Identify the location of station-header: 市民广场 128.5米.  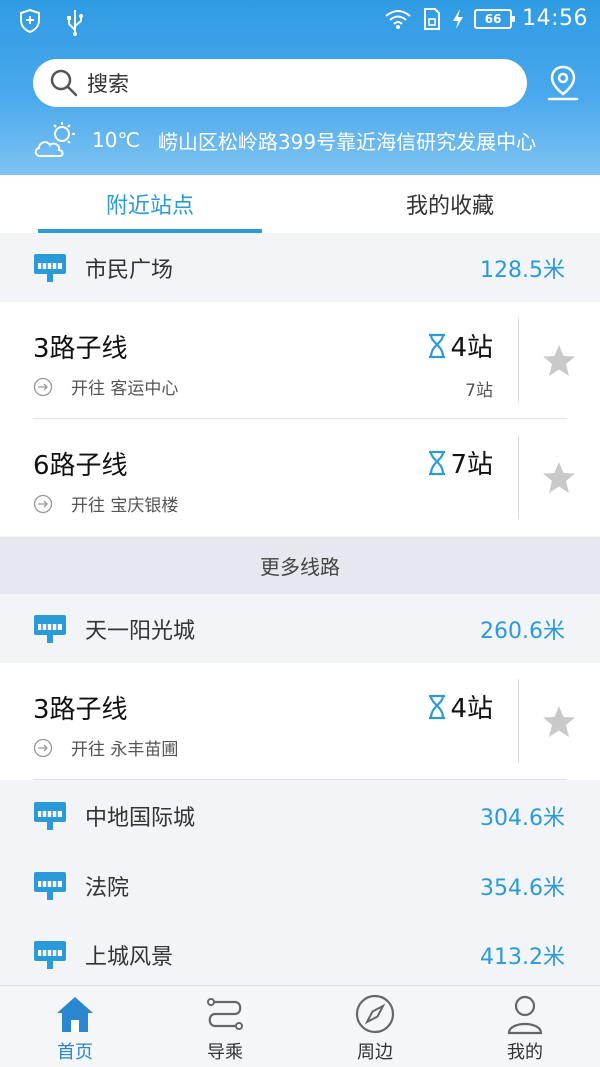
(300, 268).